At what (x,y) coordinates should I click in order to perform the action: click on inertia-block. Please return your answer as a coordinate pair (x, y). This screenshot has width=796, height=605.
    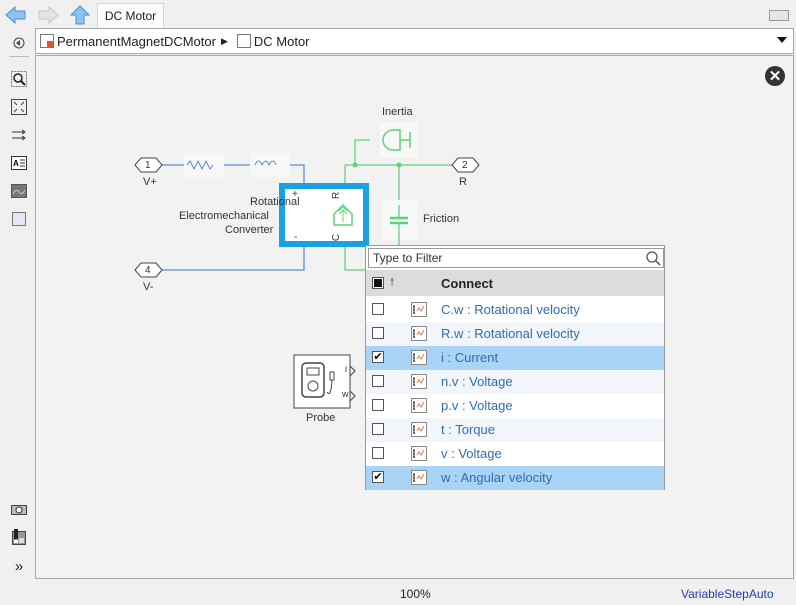
    Looking at the image, I should click on (399, 140).